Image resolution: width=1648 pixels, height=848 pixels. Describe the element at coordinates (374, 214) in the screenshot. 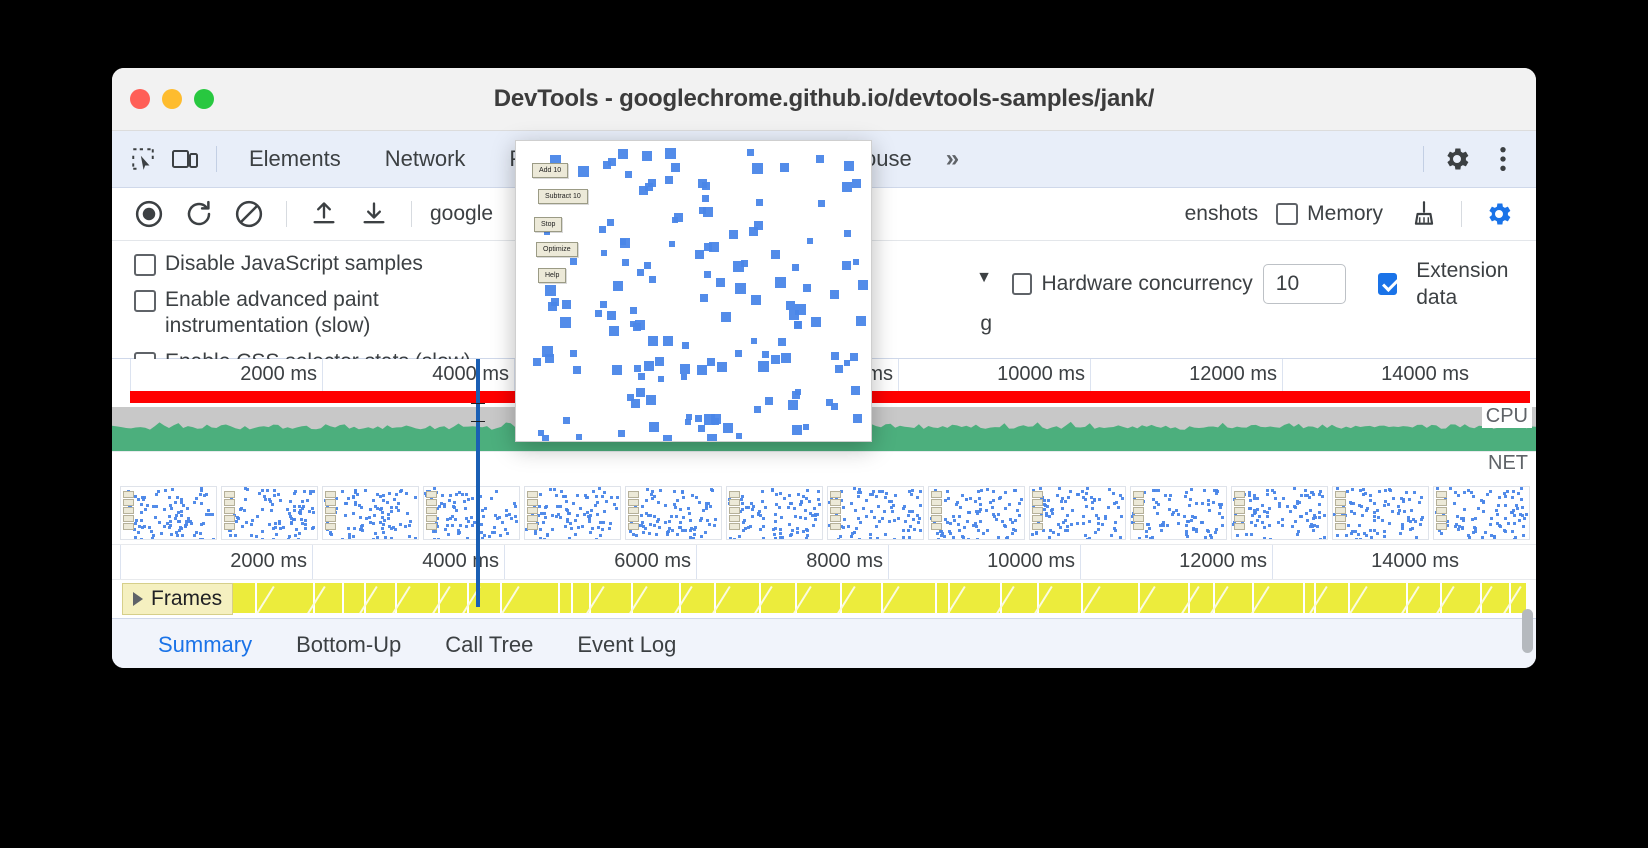

I see `download-icon` at that location.